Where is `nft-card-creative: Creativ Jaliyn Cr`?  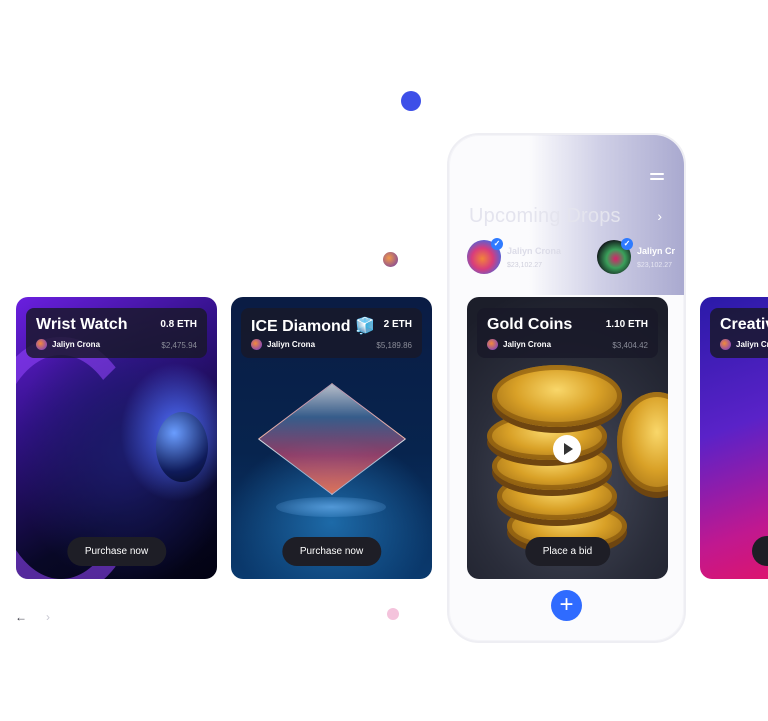
nft-card-creative: Creativ Jaliyn Cr is located at coordinates (734, 438).